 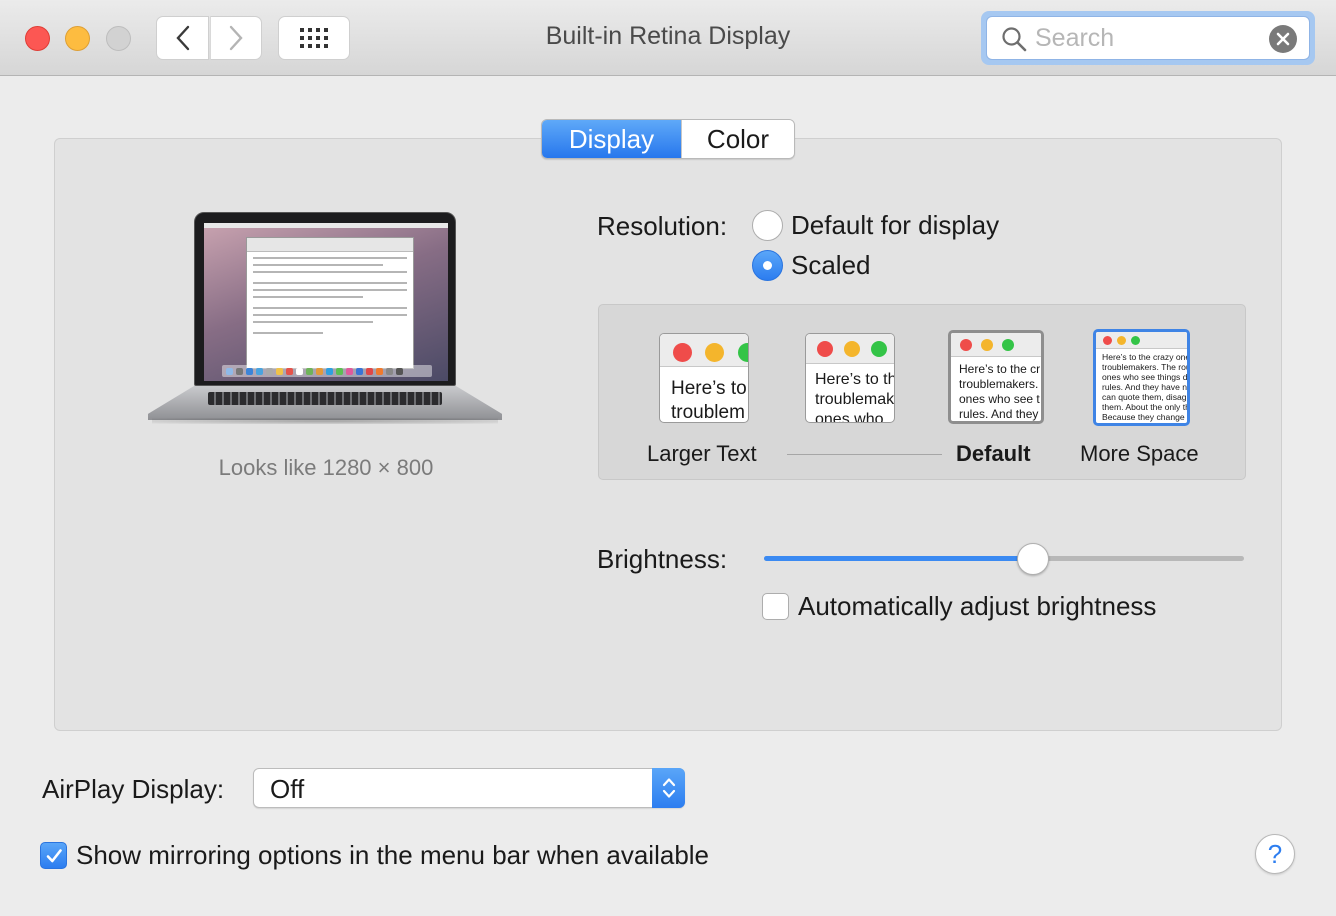 I want to click on help-button: ?, so click(x=1275, y=854).